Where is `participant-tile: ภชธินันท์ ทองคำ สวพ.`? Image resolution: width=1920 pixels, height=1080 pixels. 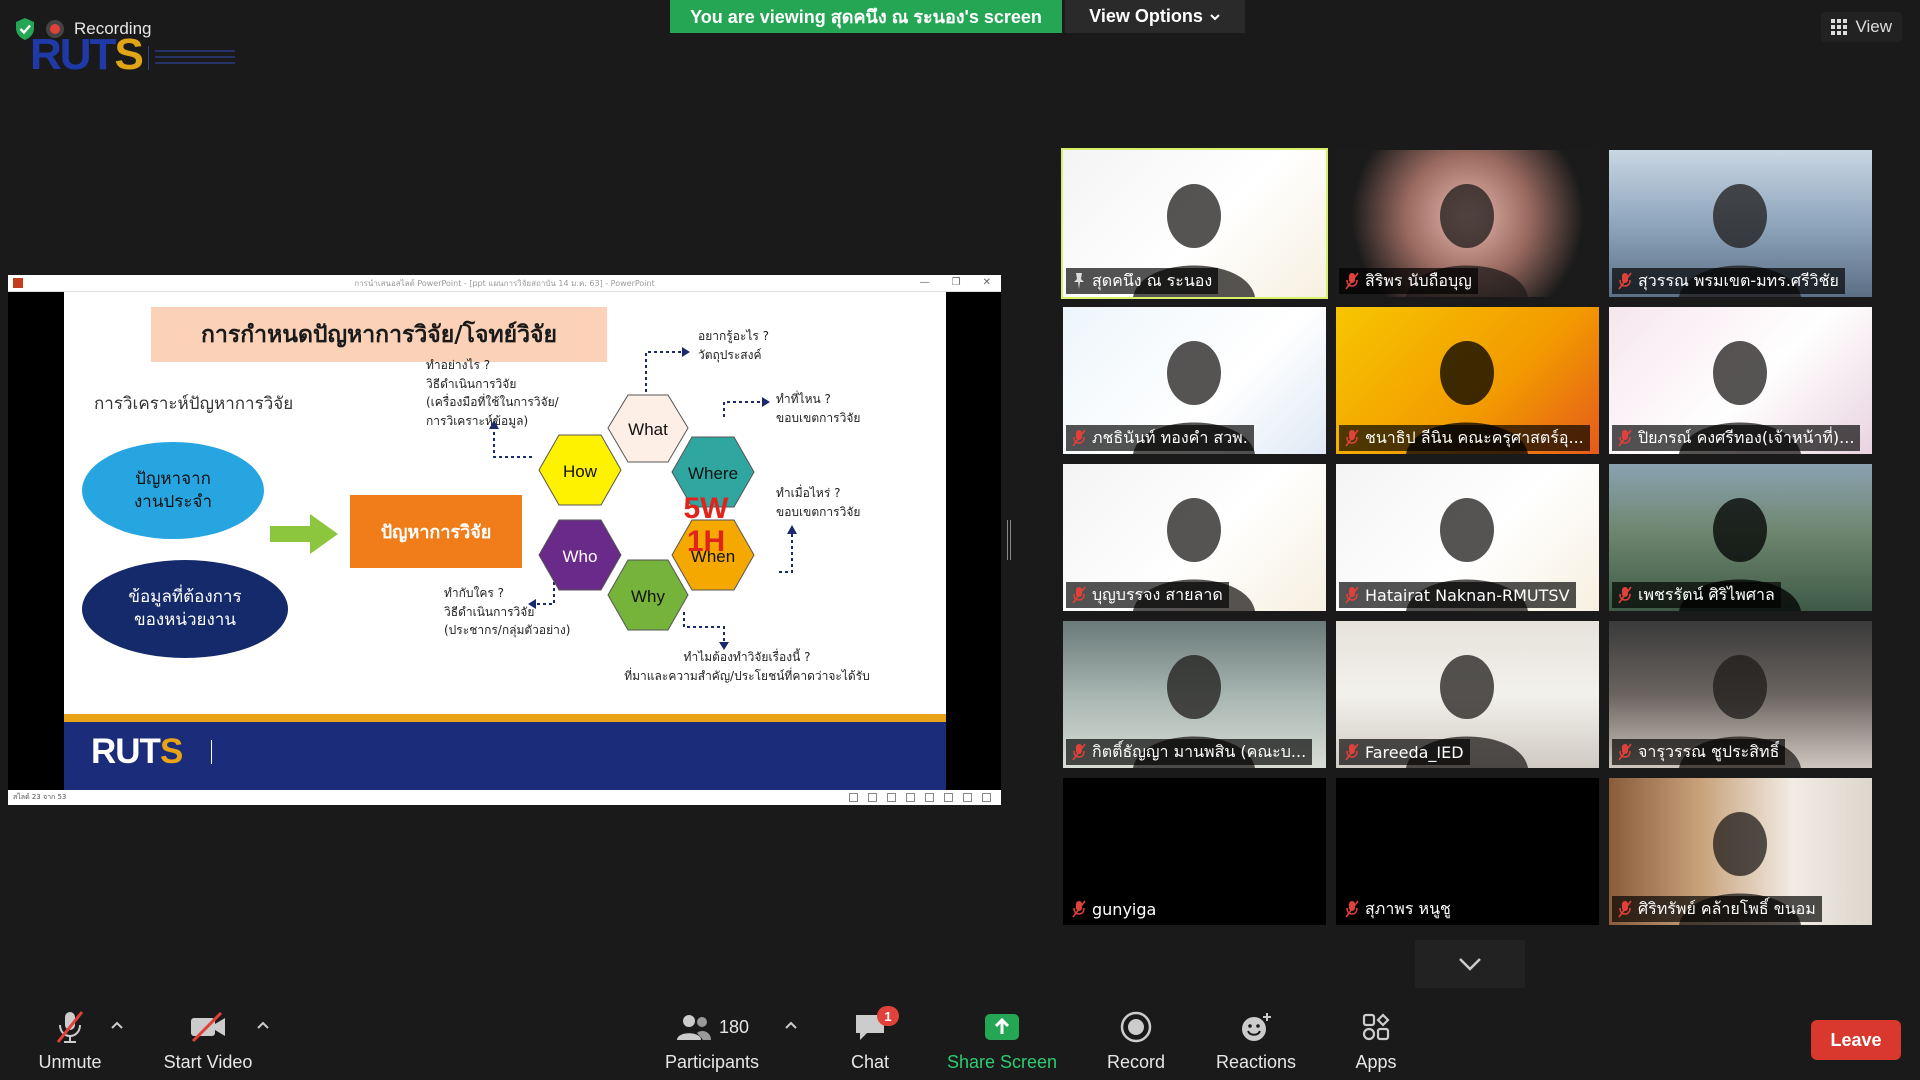 participant-tile: ภชธินันท์ ทองคำ สวพ. is located at coordinates (1194, 380).